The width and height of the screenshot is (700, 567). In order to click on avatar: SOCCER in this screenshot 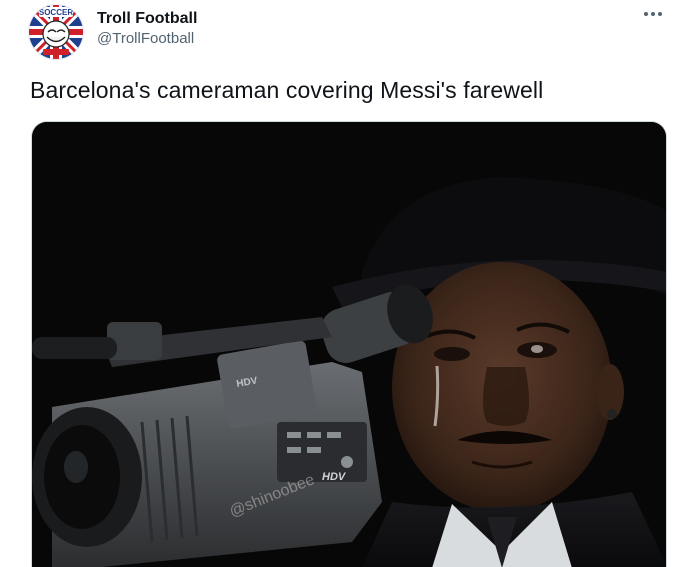, I will do `click(56, 32)`.